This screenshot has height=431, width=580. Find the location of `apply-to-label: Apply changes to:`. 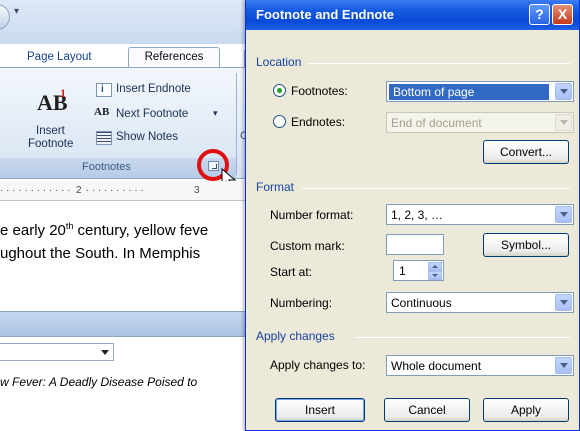

apply-to-label: Apply changes to: is located at coordinates (318, 365).